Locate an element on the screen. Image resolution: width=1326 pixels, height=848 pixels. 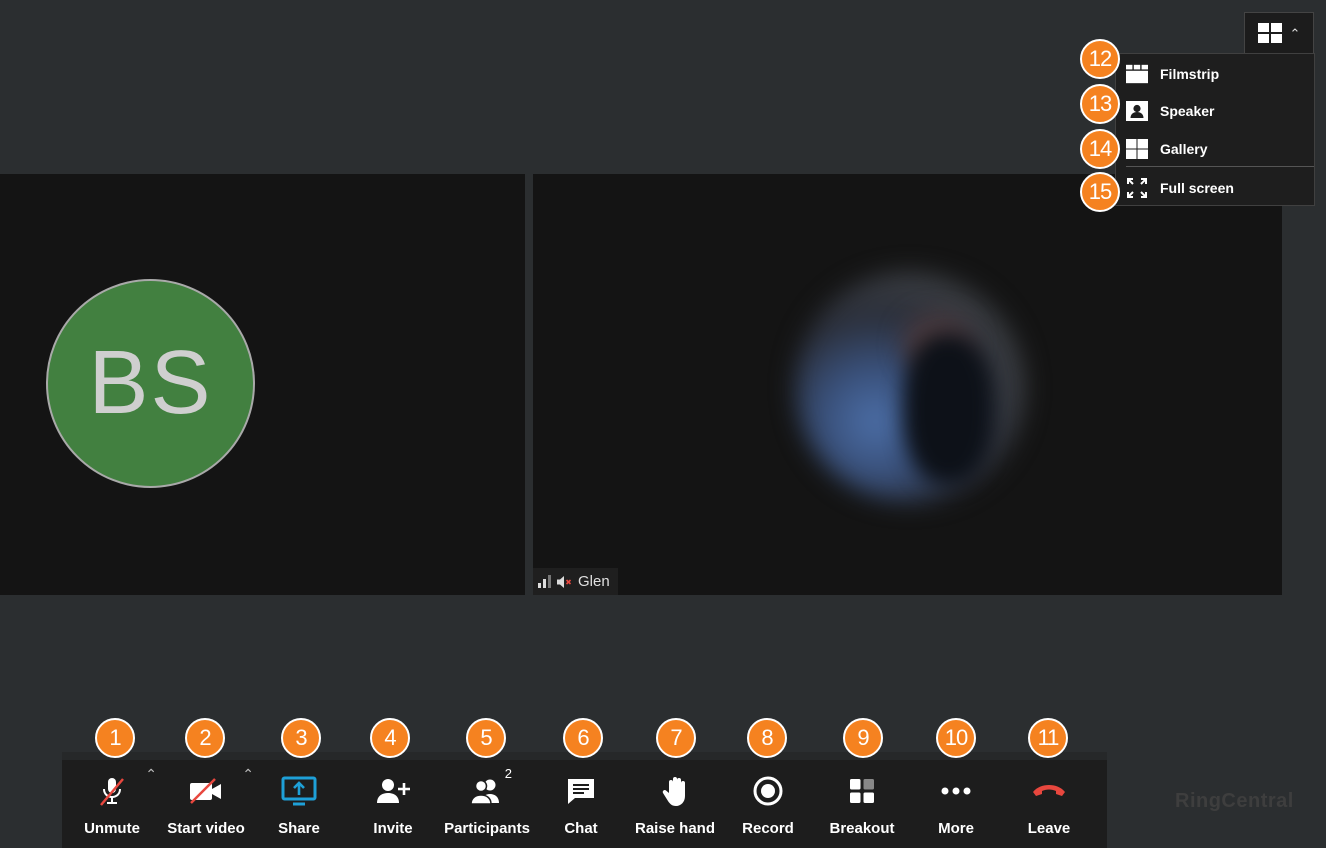
layout-button: ⌃ is located at coordinates (1279, 33).